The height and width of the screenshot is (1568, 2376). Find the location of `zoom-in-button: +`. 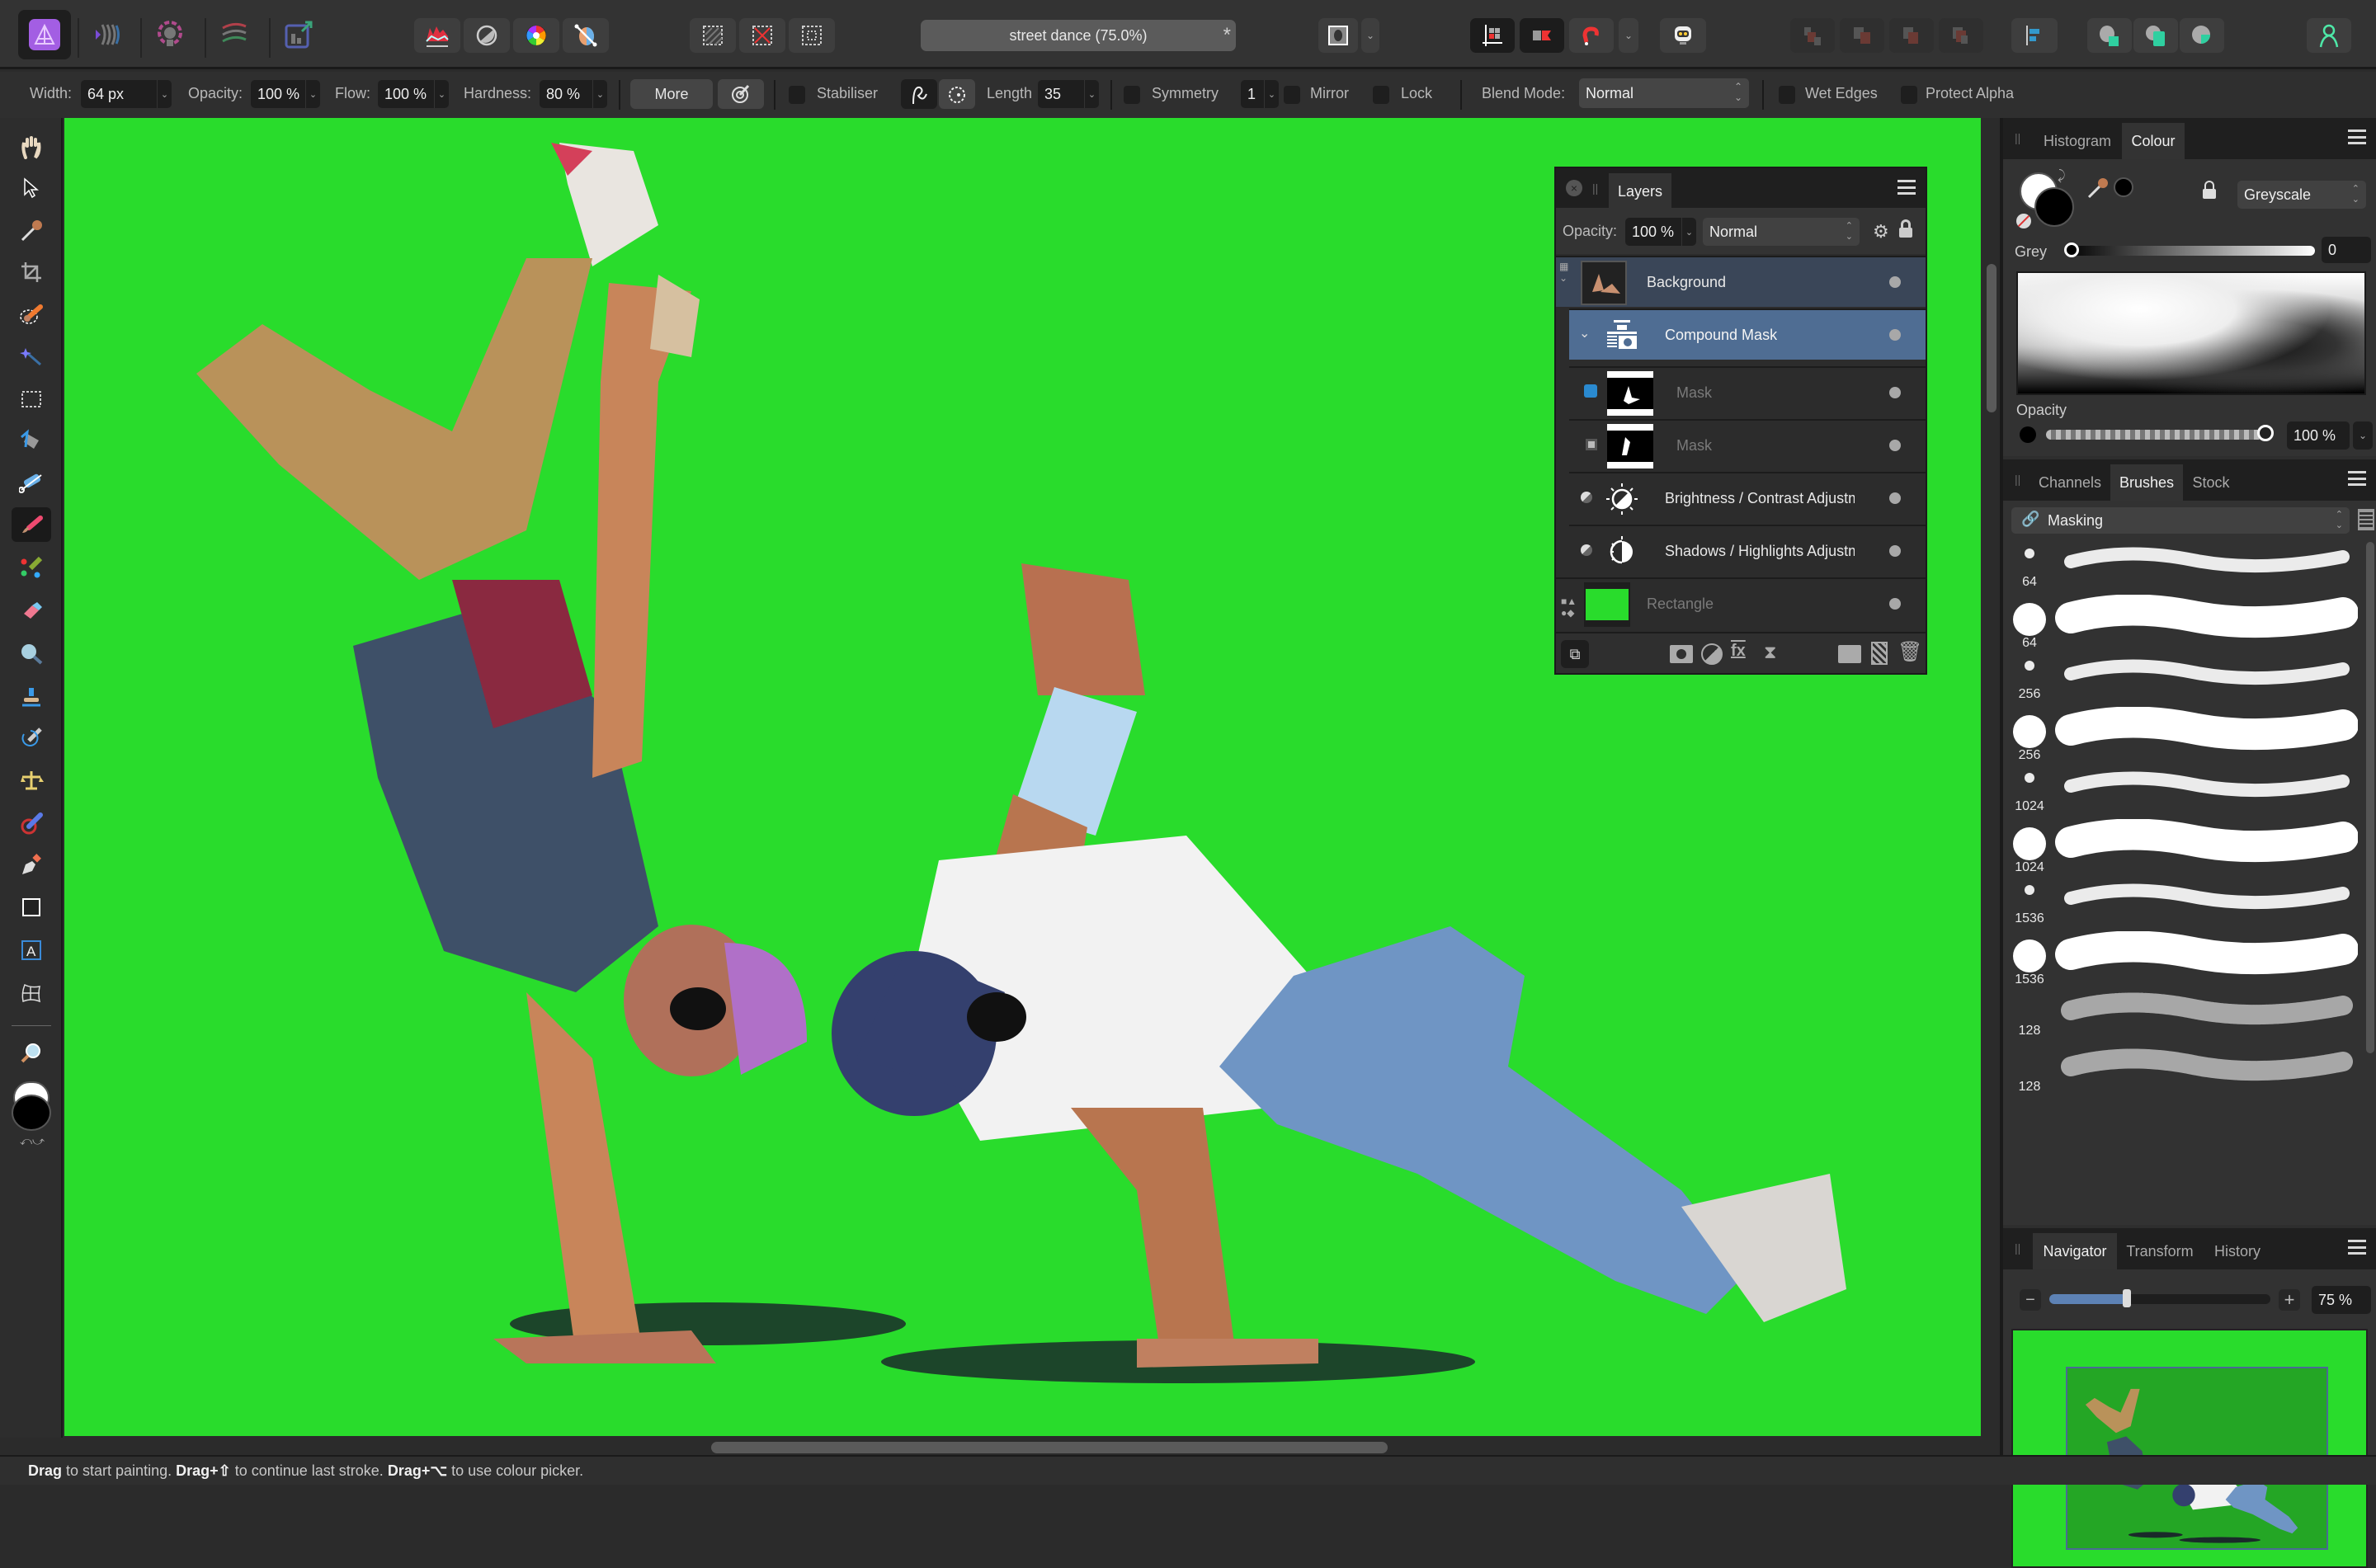

zoom-in-button: + is located at coordinates (2289, 1300).